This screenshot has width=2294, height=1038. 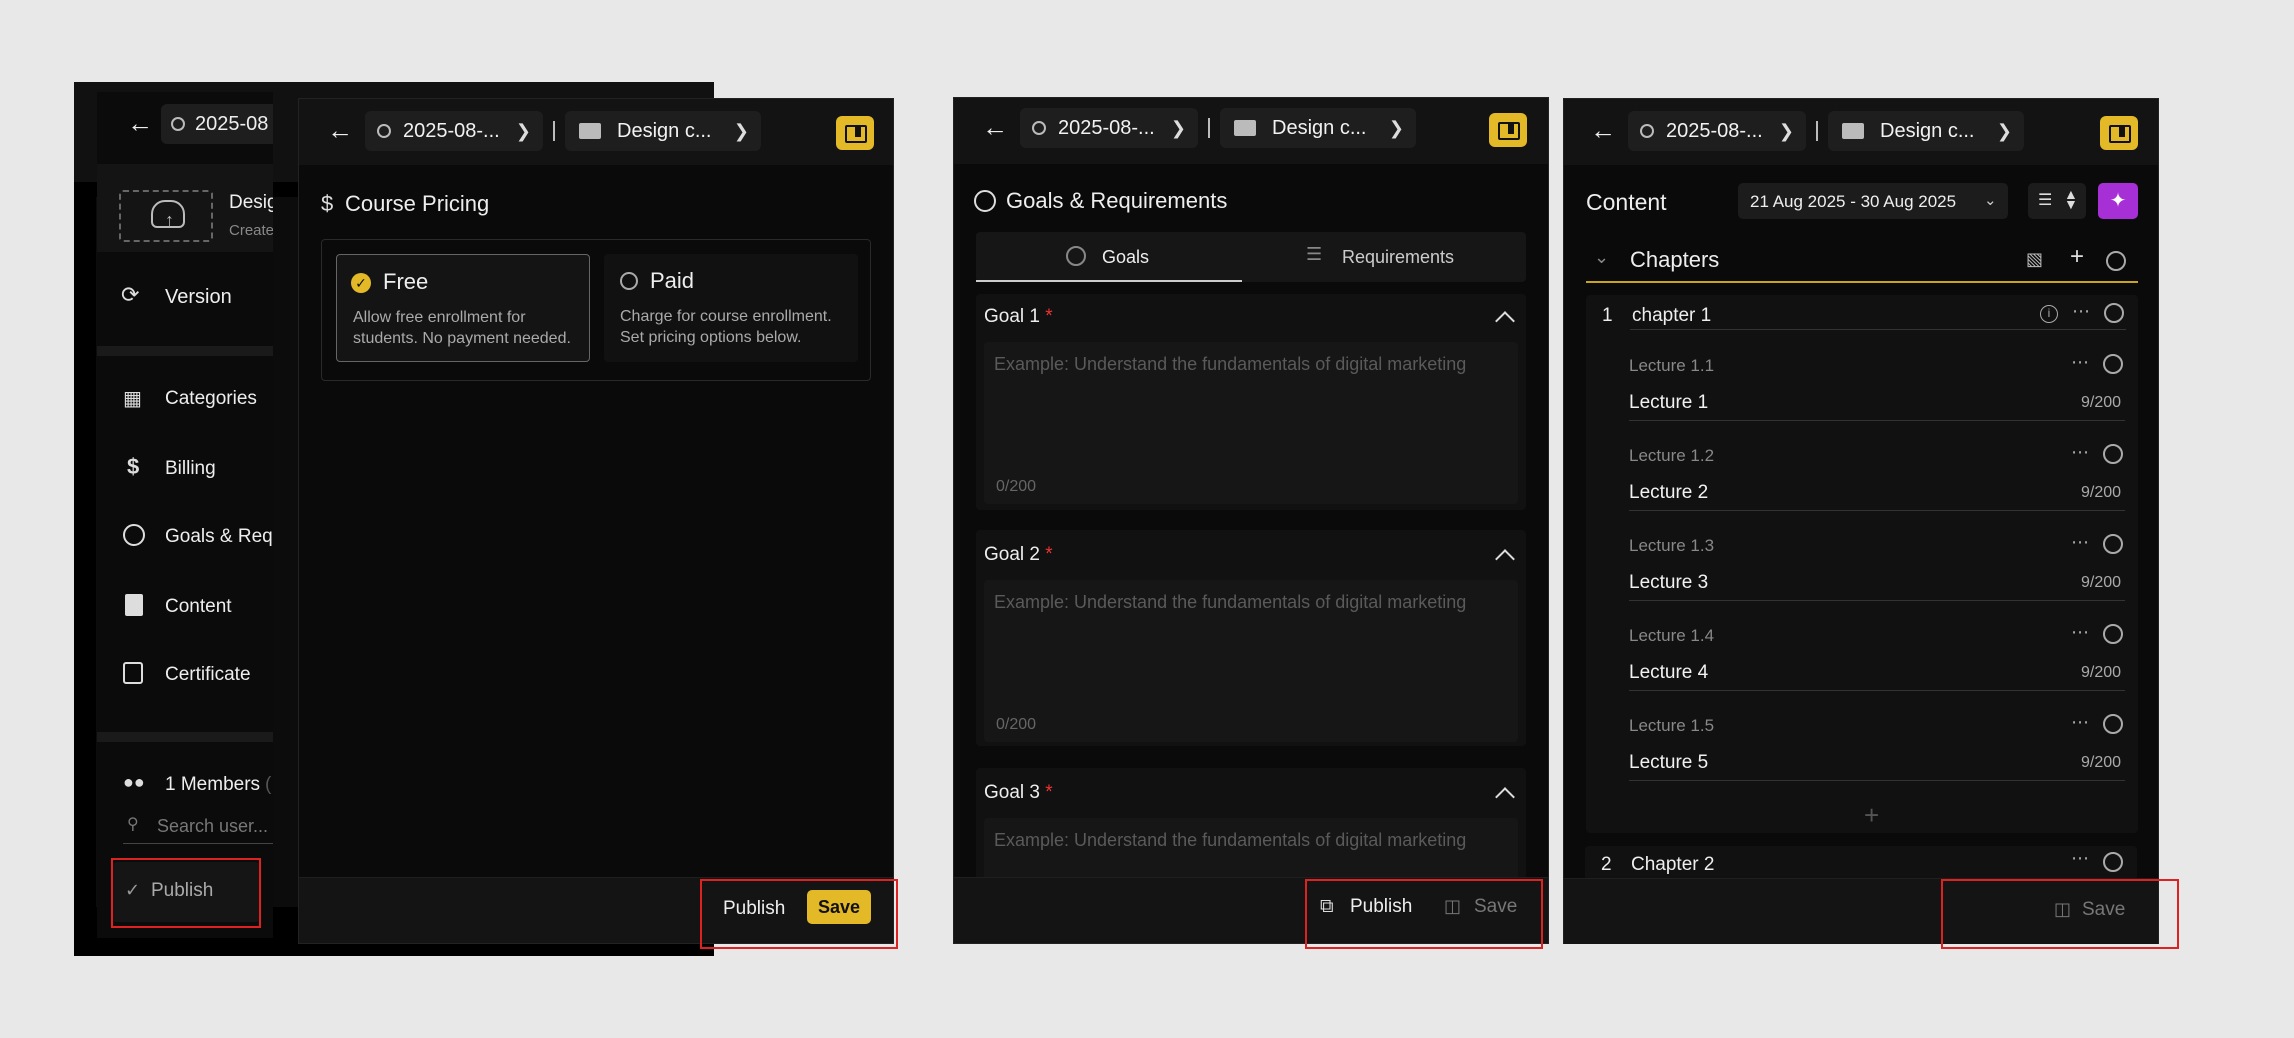 What do you see at coordinates (1861, 749) in the screenshot?
I see `list-item: Lecture 1.5 ⋯ Lecture 5 9/200` at bounding box center [1861, 749].